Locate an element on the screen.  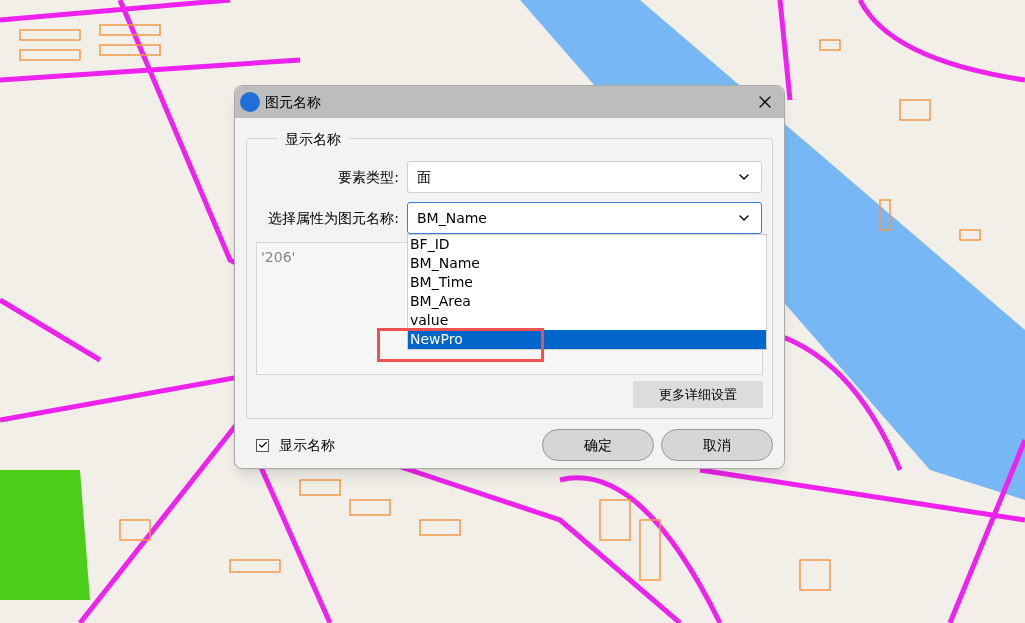
dropdown-option: BF_ID is located at coordinates (587, 244).